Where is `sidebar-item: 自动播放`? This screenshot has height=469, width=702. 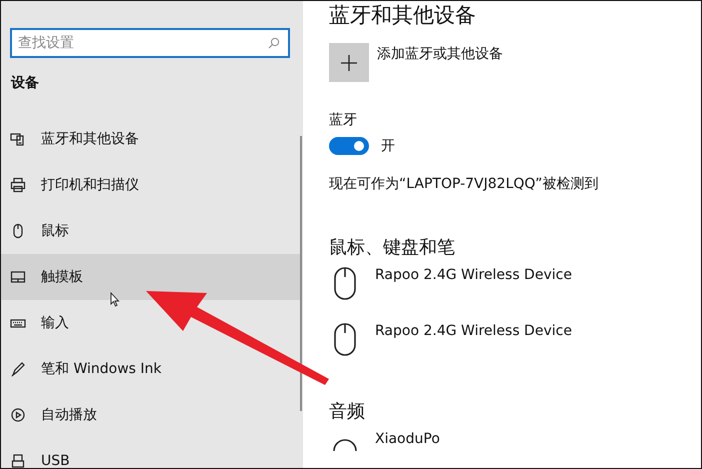 sidebar-item: 自动播放 is located at coordinates (151, 415).